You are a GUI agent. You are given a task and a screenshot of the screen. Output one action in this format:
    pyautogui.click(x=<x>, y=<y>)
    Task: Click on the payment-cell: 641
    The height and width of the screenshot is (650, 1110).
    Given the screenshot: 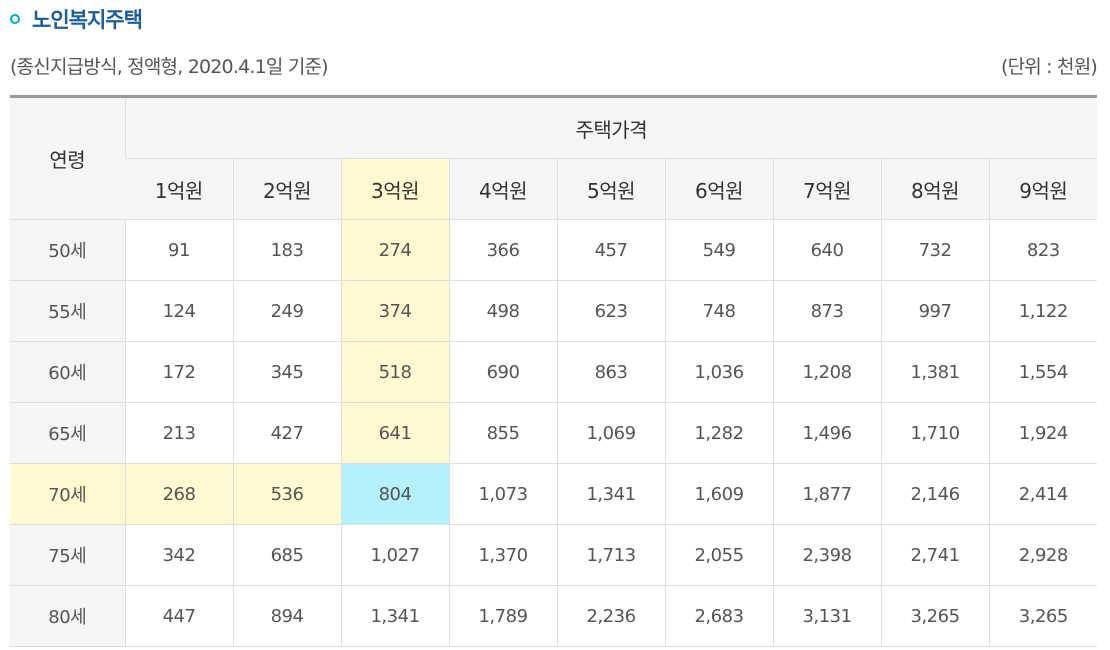 What is the action you would take?
    pyautogui.click(x=394, y=433)
    